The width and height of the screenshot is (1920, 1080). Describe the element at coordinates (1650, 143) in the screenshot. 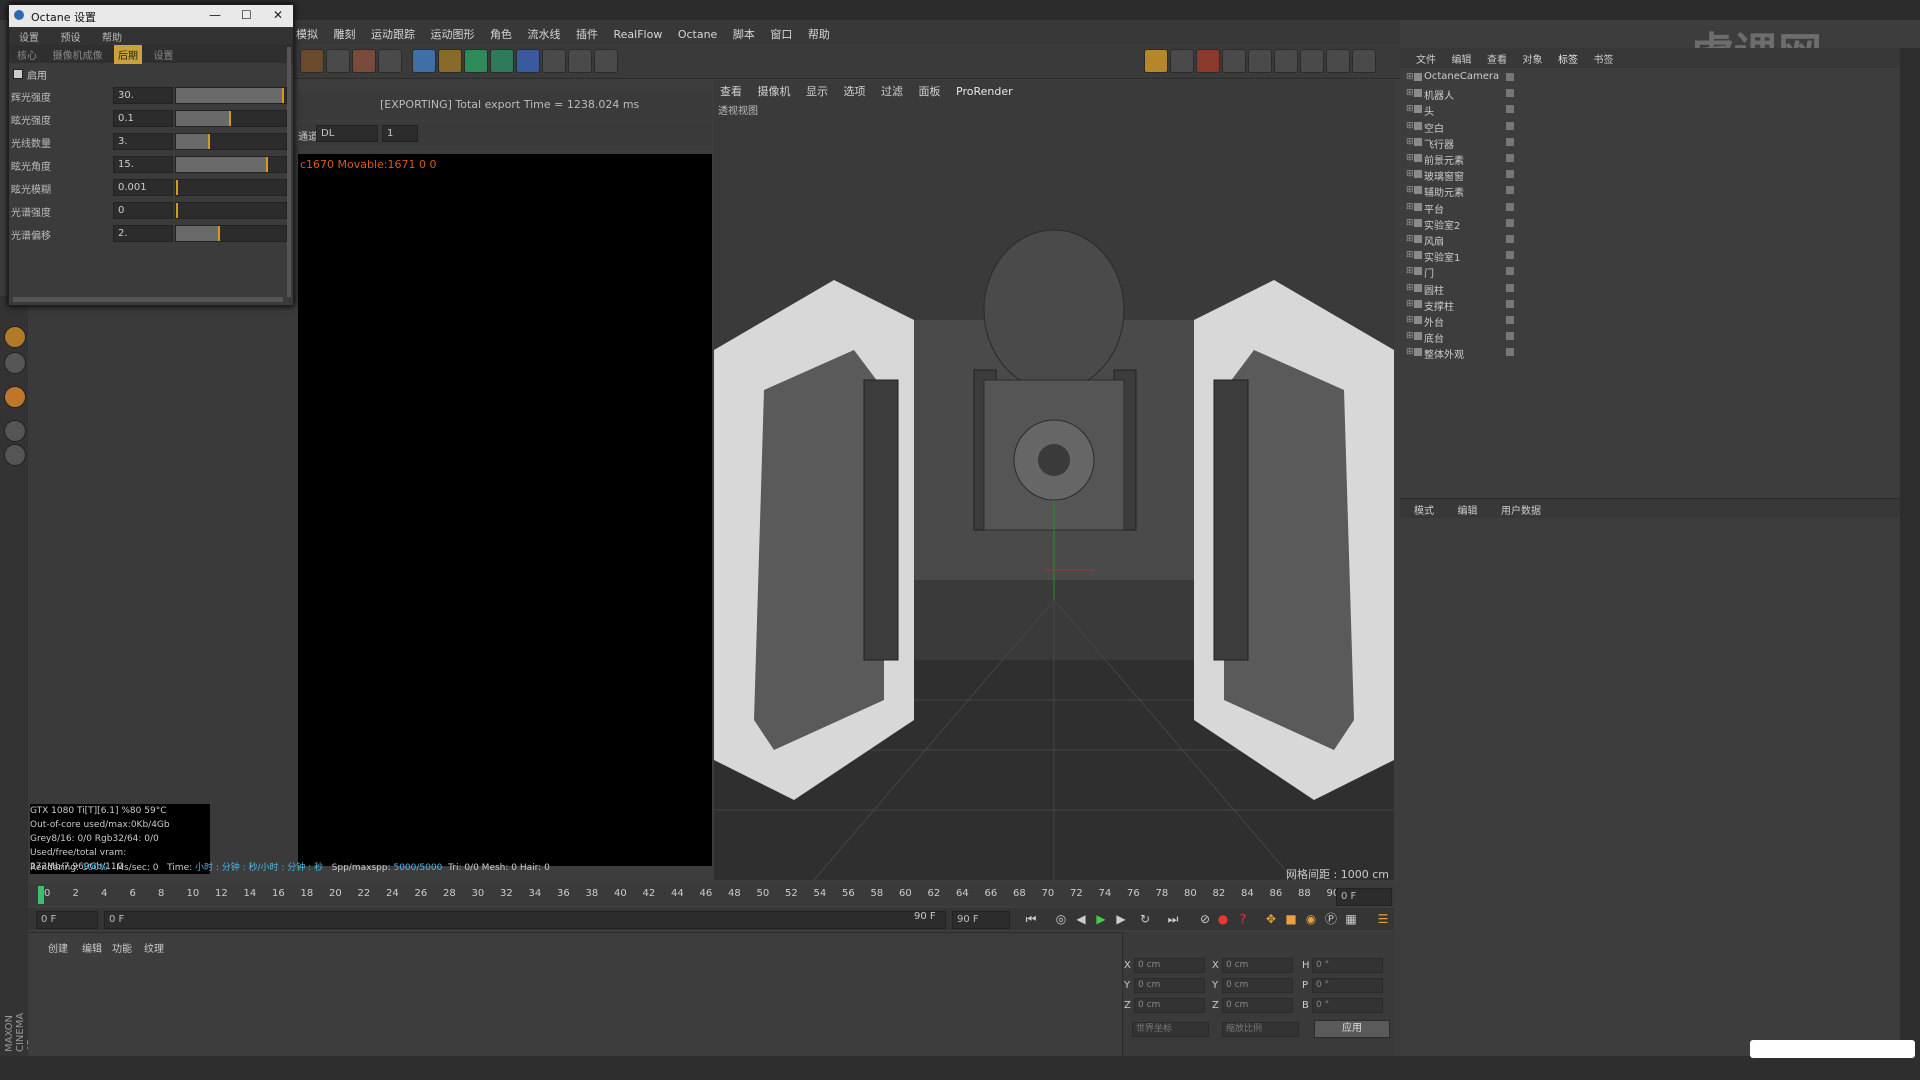

I see `object-row: ⊞ 飞行器` at that location.